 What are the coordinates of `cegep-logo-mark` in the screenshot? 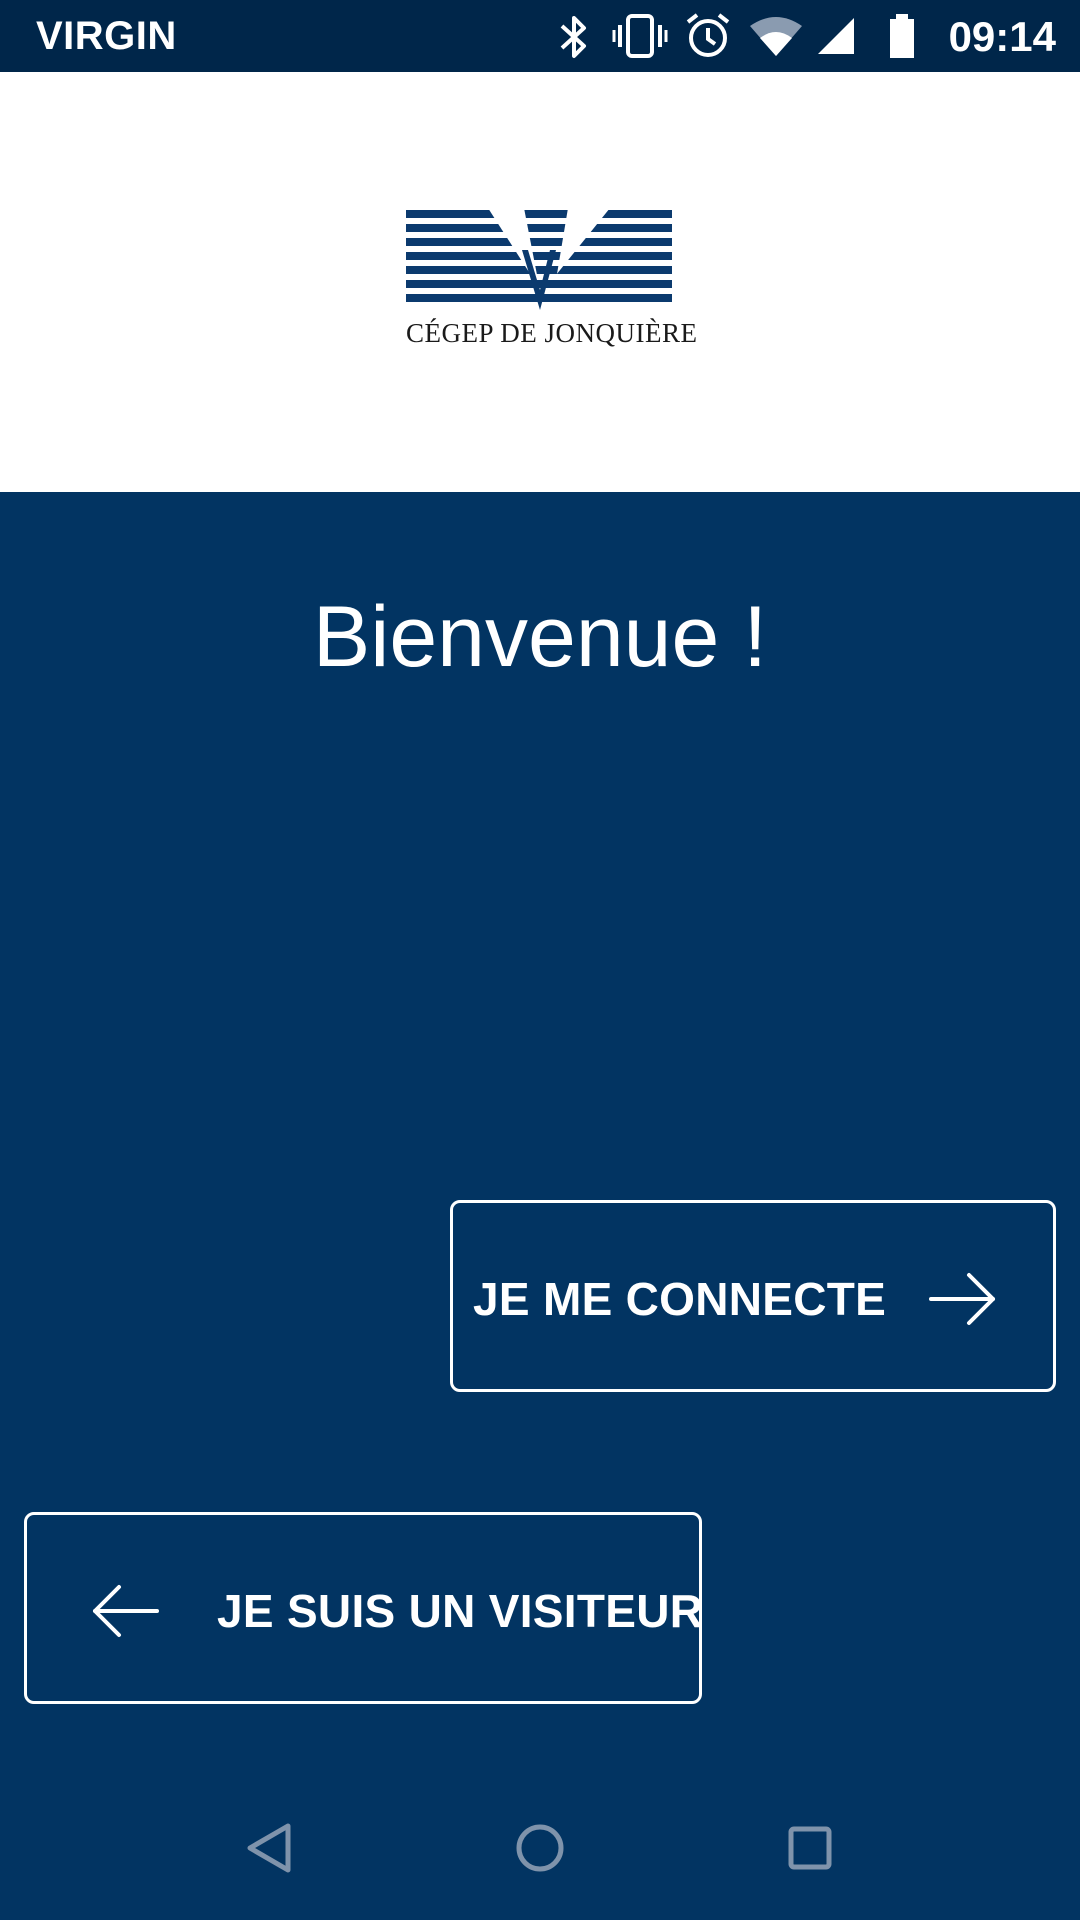 It's located at (539, 259).